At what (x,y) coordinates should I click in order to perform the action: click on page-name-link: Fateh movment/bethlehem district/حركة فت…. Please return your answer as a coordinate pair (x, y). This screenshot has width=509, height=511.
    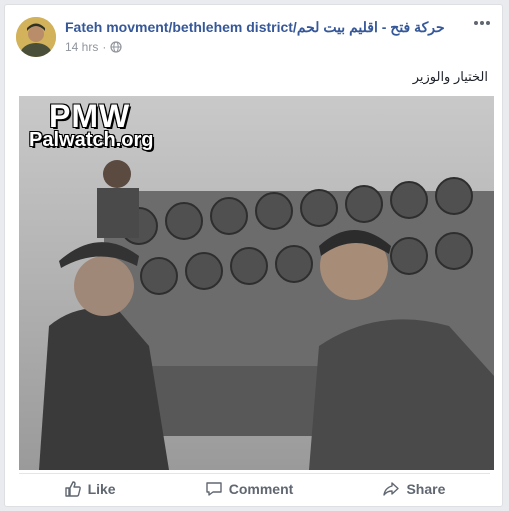
    Looking at the image, I should click on (255, 27).